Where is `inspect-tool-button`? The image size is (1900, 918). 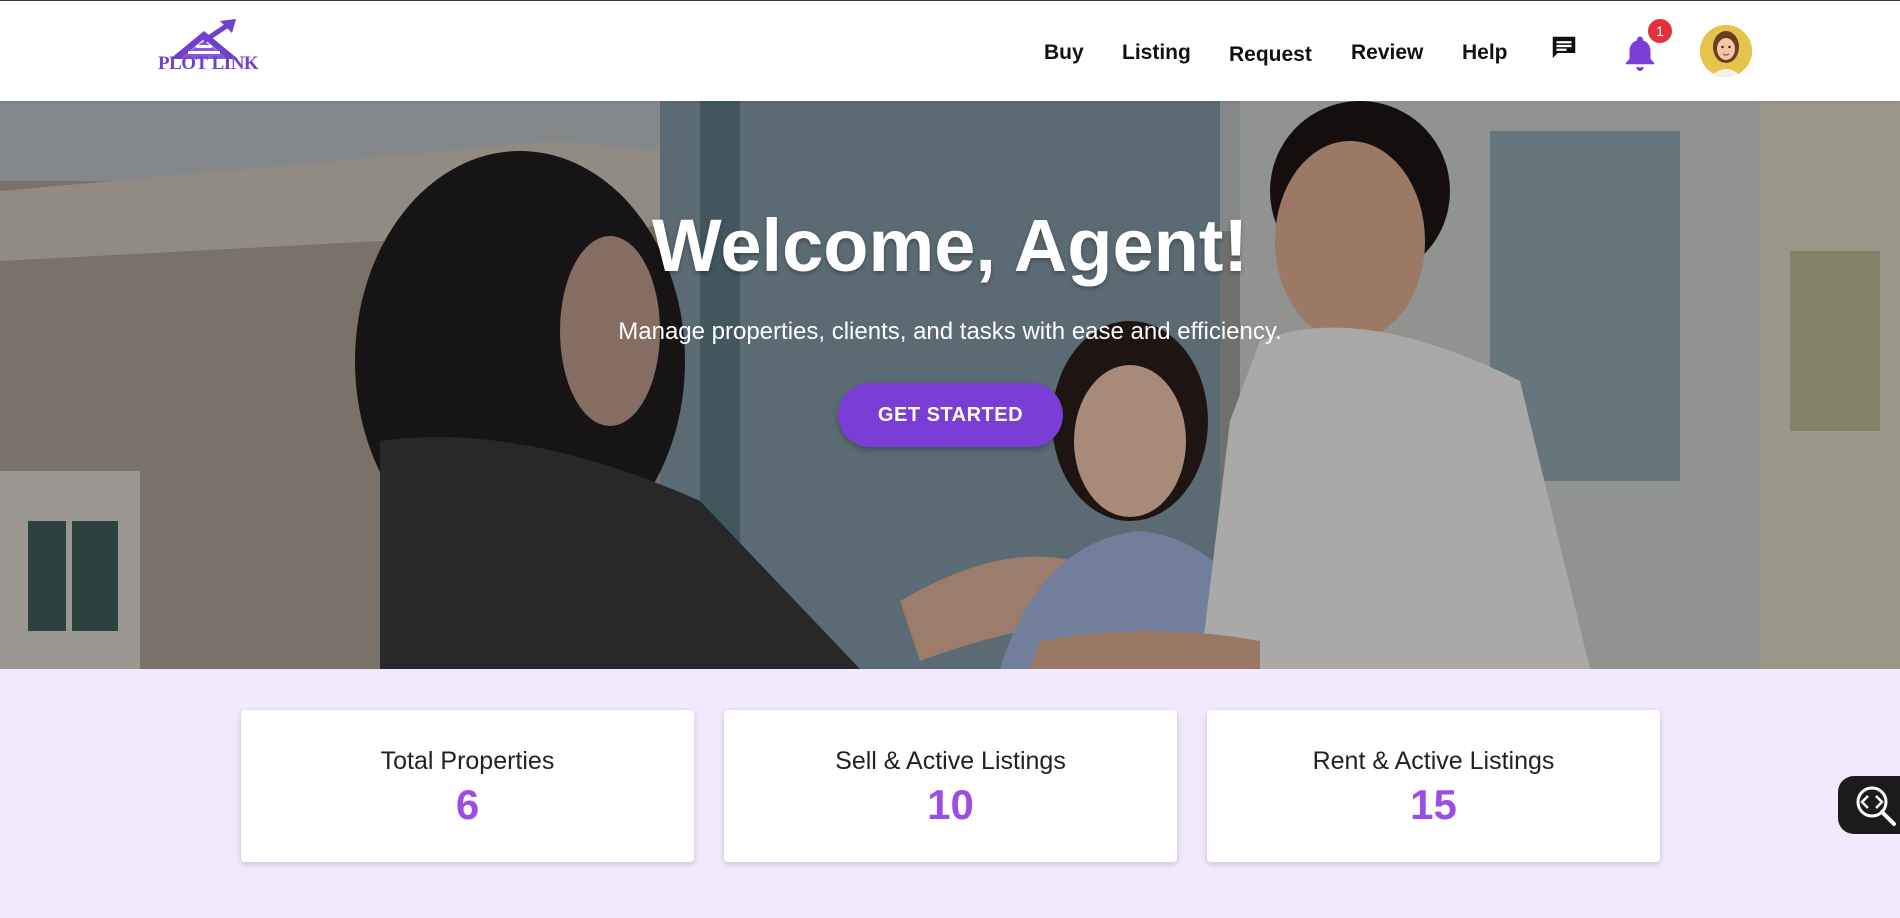
inspect-tool-button is located at coordinates (1869, 805).